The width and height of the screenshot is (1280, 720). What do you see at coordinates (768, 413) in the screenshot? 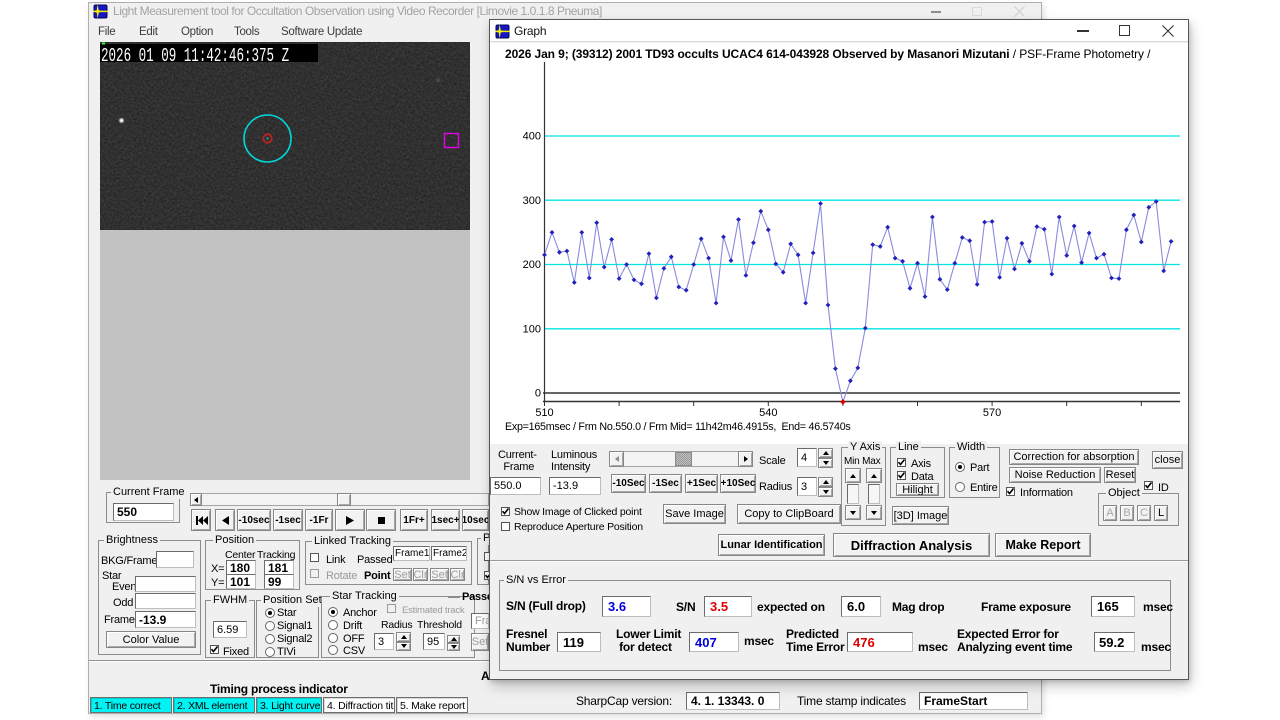
I see `svg-text: 540` at bounding box center [768, 413].